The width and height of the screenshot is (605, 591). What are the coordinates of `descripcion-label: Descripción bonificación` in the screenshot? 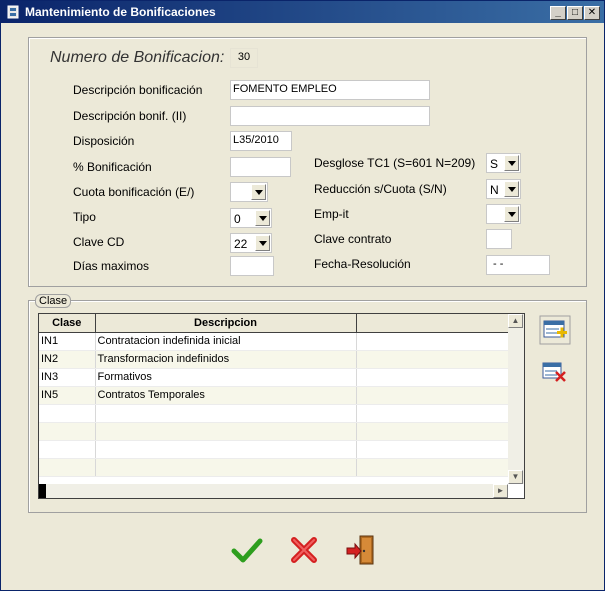 It's located at (138, 90).